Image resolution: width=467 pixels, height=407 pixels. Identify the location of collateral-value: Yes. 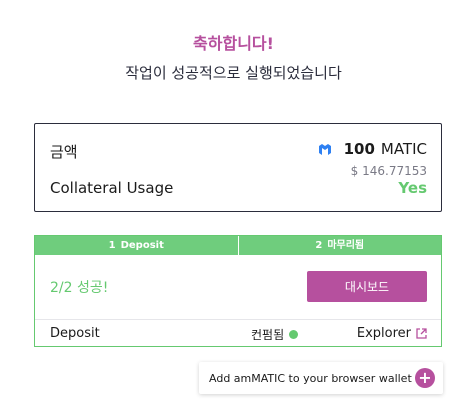
(412, 188).